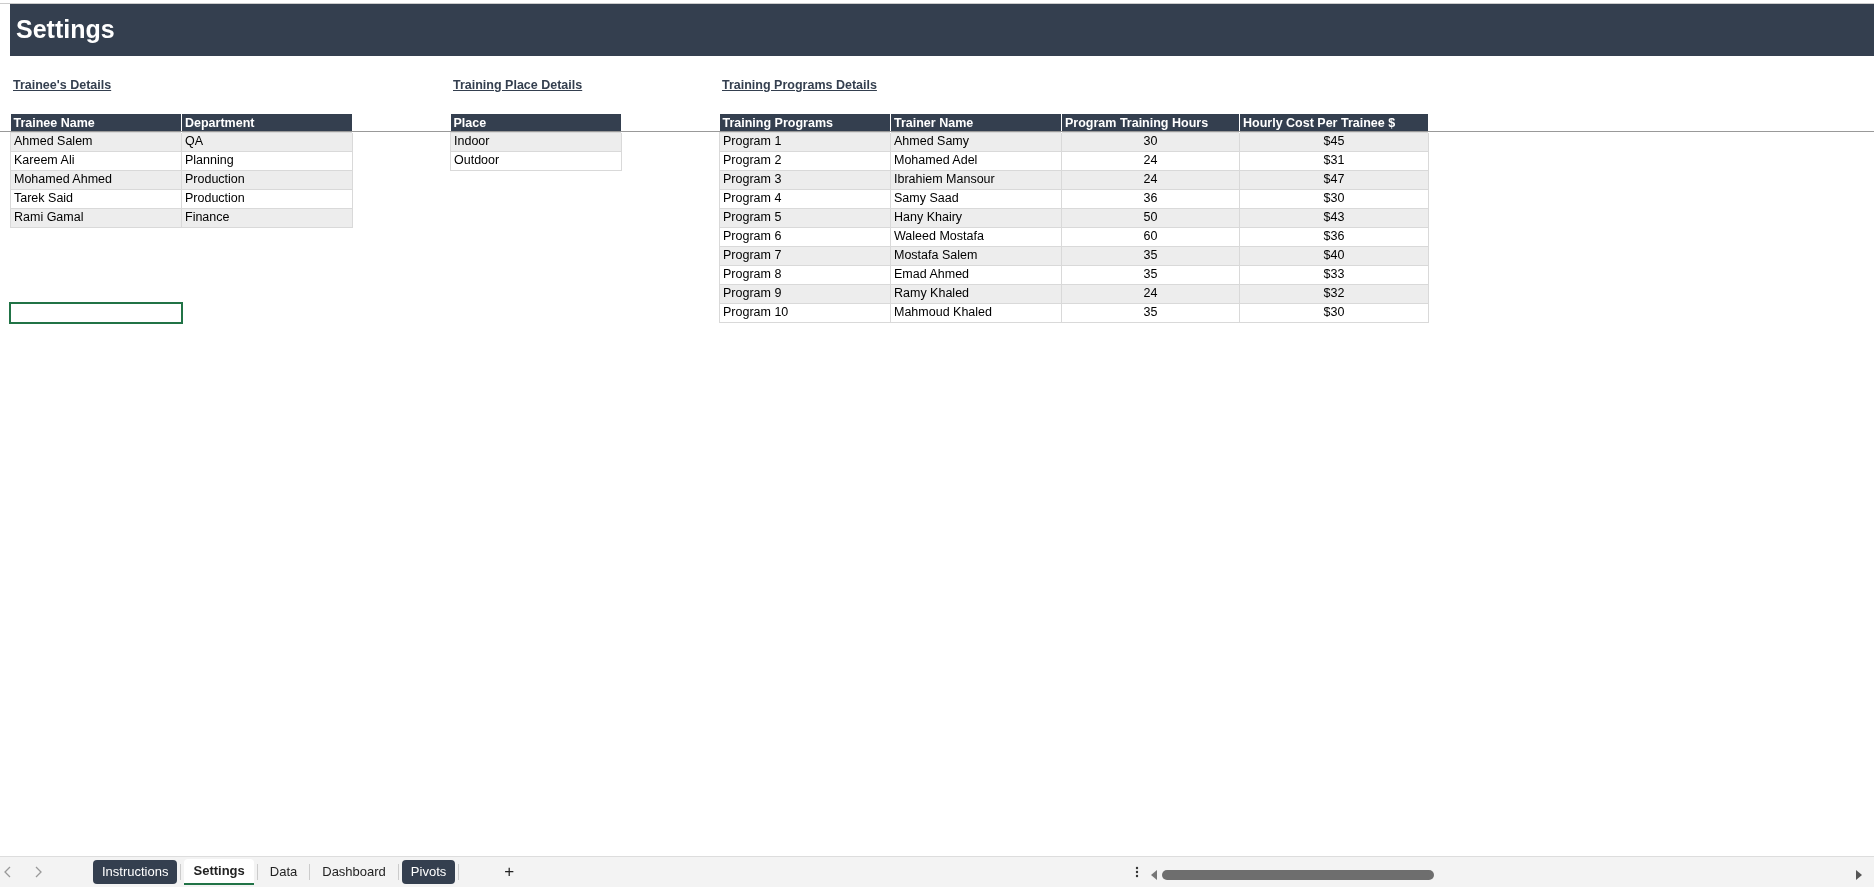 This screenshot has width=1874, height=887. I want to click on more-options-icon, so click(1137, 872).